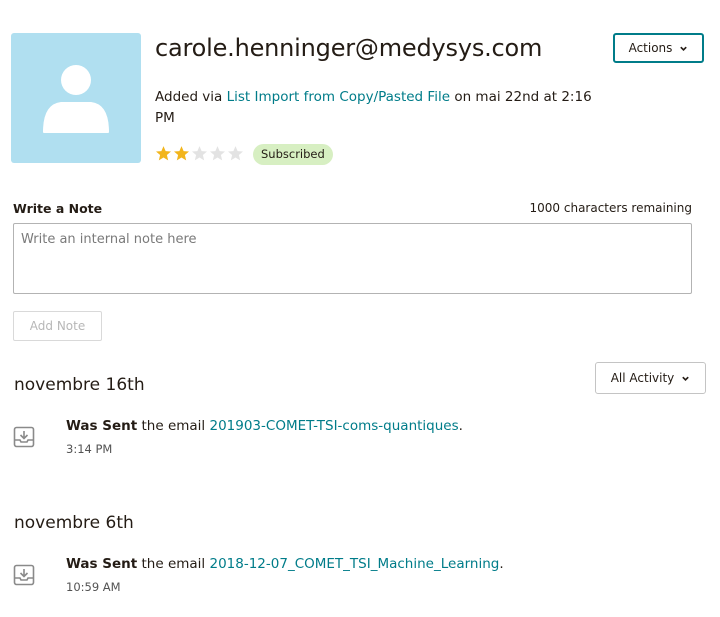 Image resolution: width=720 pixels, height=617 pixels. Describe the element at coordinates (642, 378) in the screenshot. I see `activity-filter-label: All Activity` at that location.